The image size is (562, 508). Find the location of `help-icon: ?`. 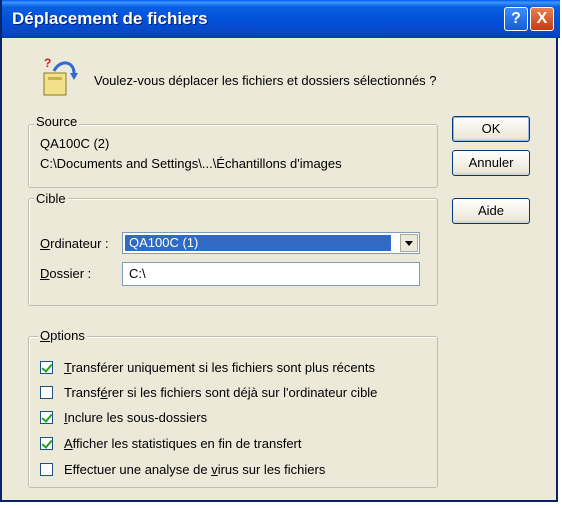

help-icon: ? is located at coordinates (516, 19).